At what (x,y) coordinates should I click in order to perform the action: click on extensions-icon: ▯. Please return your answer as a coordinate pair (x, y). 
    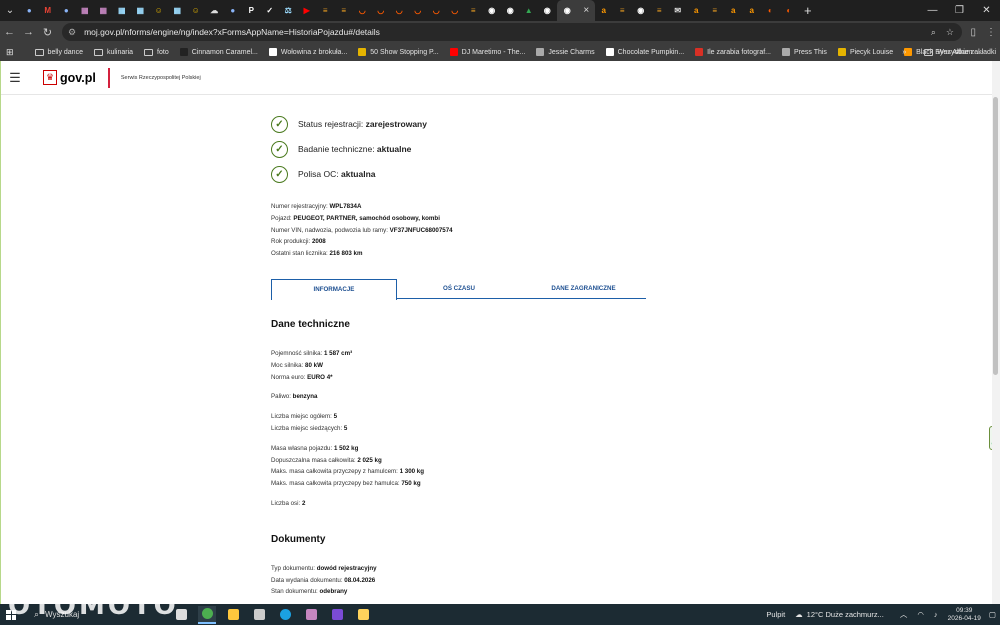
    Looking at the image, I should click on (973, 32).